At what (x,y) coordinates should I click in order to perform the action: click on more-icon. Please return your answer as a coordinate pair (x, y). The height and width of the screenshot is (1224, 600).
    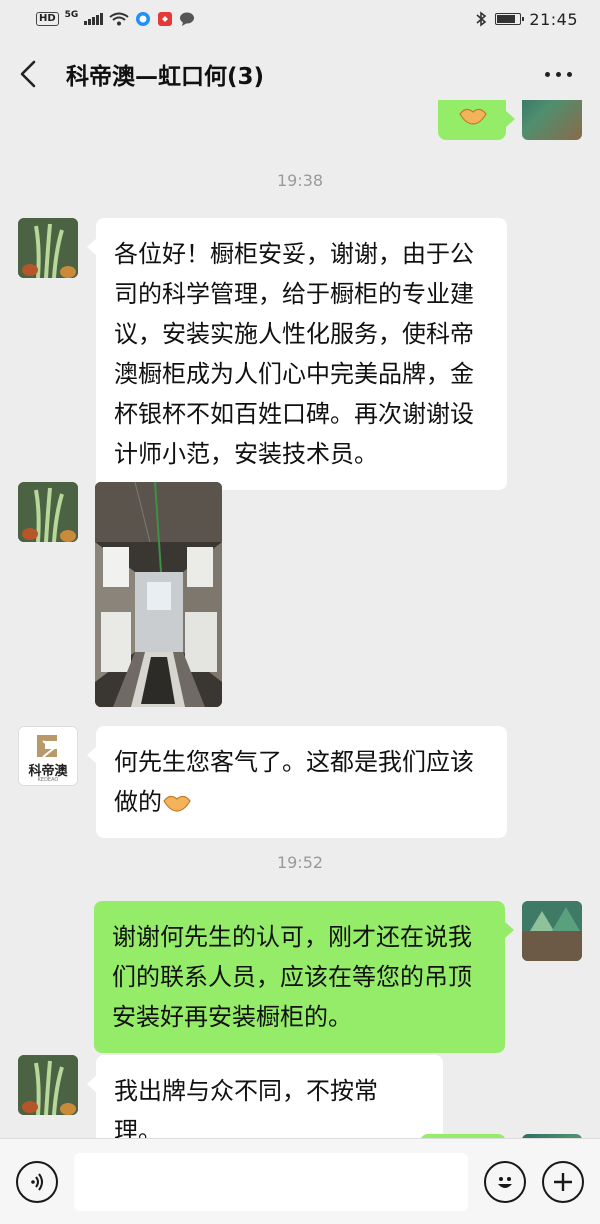
    Looking at the image, I should click on (558, 74).